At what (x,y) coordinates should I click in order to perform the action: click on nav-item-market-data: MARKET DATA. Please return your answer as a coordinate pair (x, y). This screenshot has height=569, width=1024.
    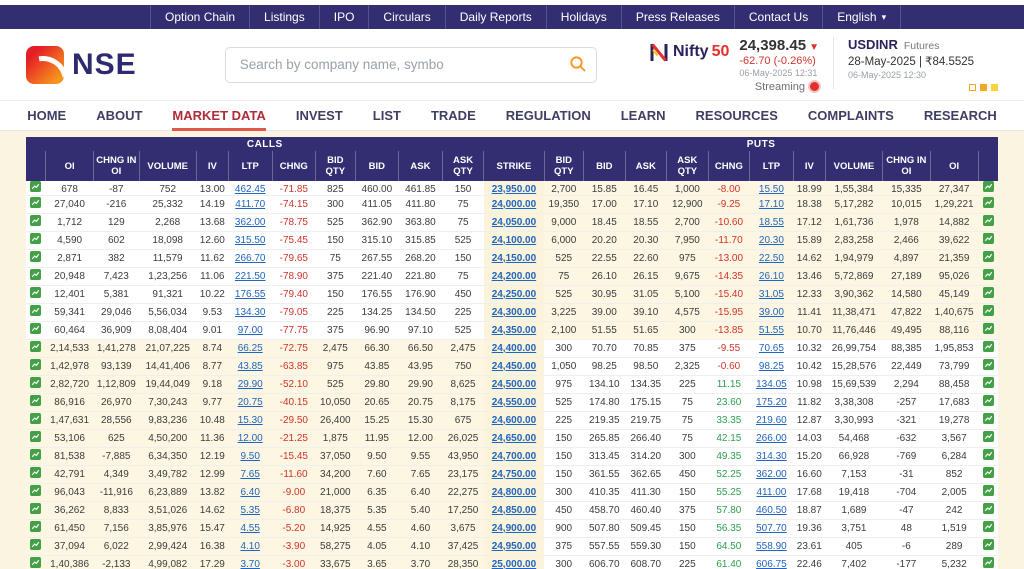
    Looking at the image, I should click on (219, 116).